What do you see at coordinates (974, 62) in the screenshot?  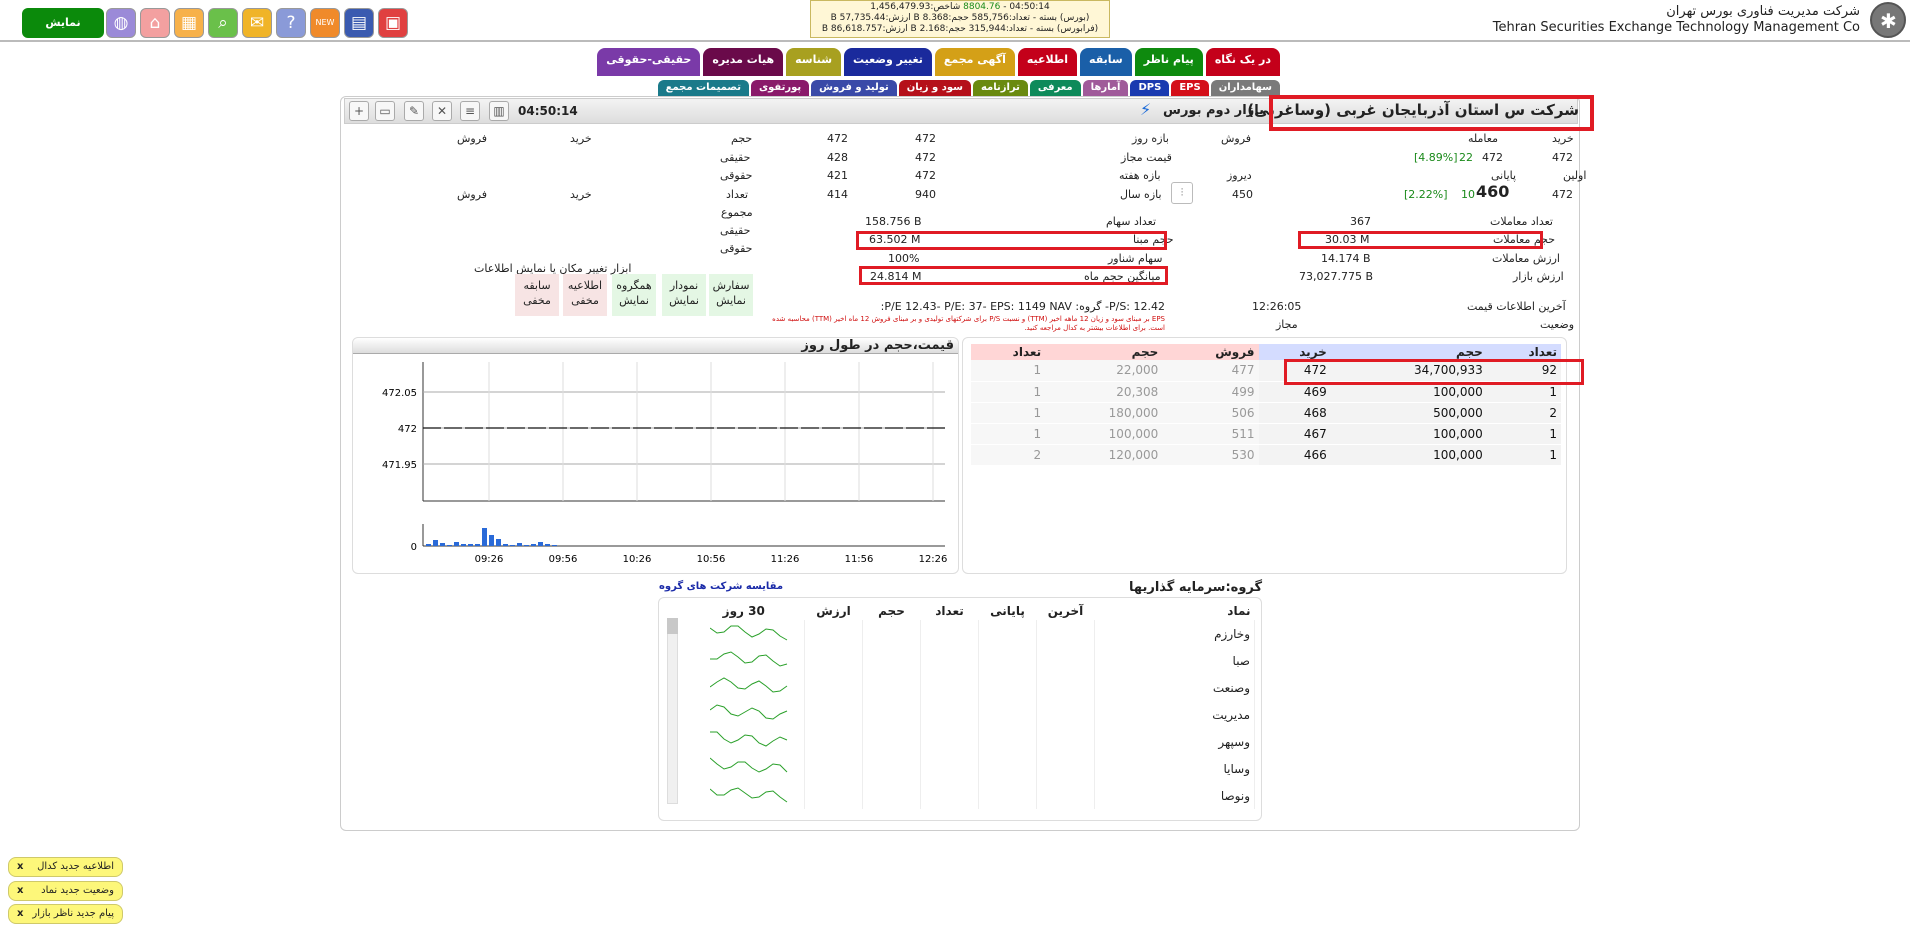 I see `tab-meeting: آگهی مجمع` at bounding box center [974, 62].